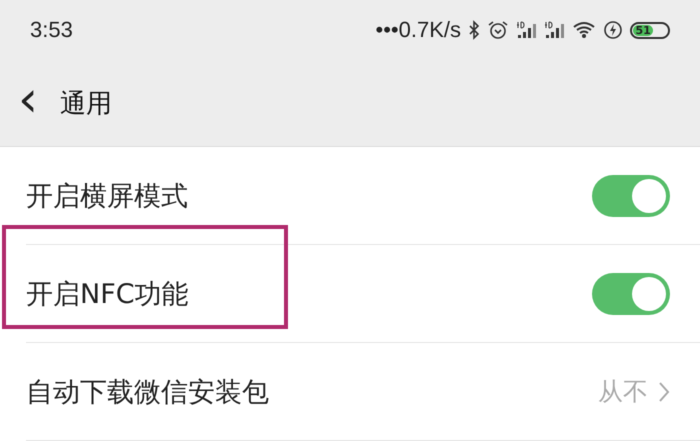  What do you see at coordinates (613, 30) in the screenshot?
I see `lightning-icon` at bounding box center [613, 30].